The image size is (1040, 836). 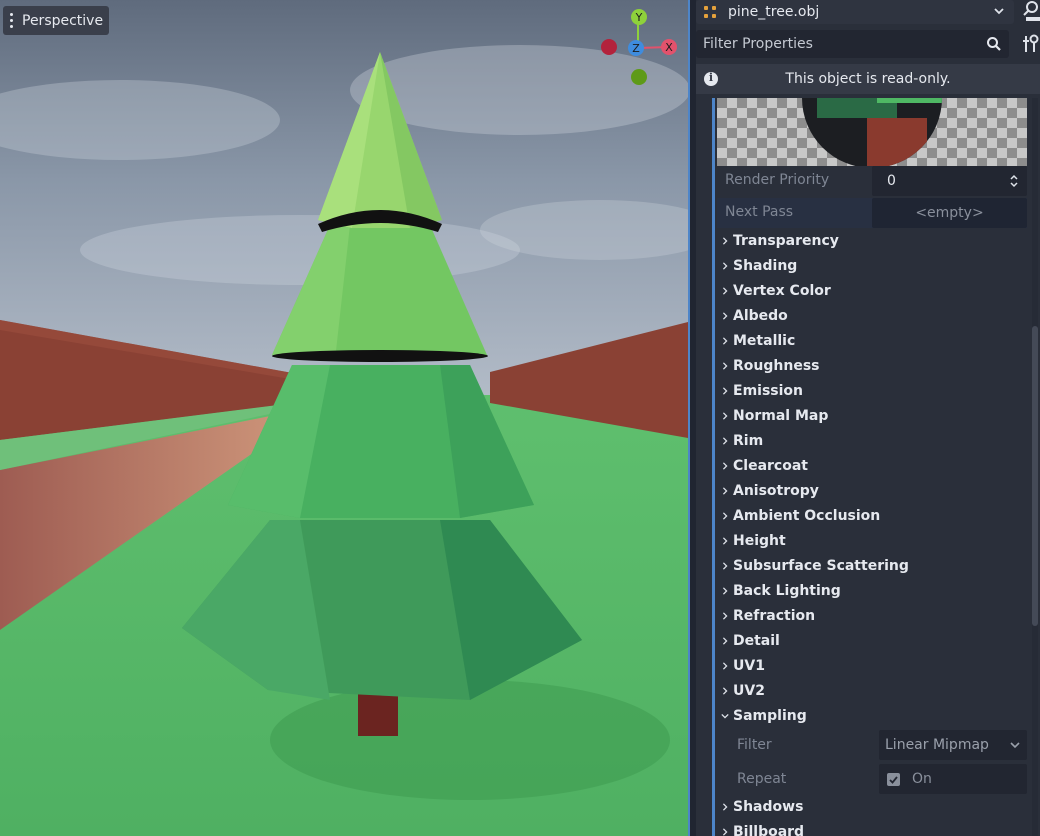 I want to click on view-orientation-gizmo: Y Z X, so click(x=640, y=49).